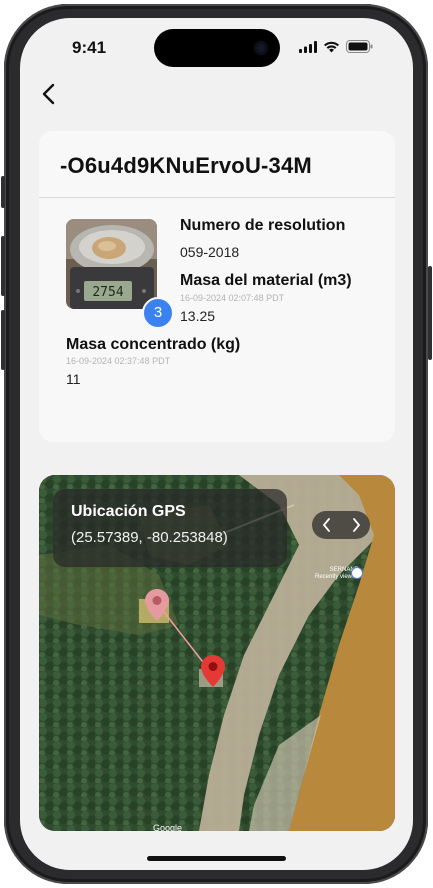  Describe the element at coordinates (3, 266) in the screenshot. I see `volume-up-button` at that location.